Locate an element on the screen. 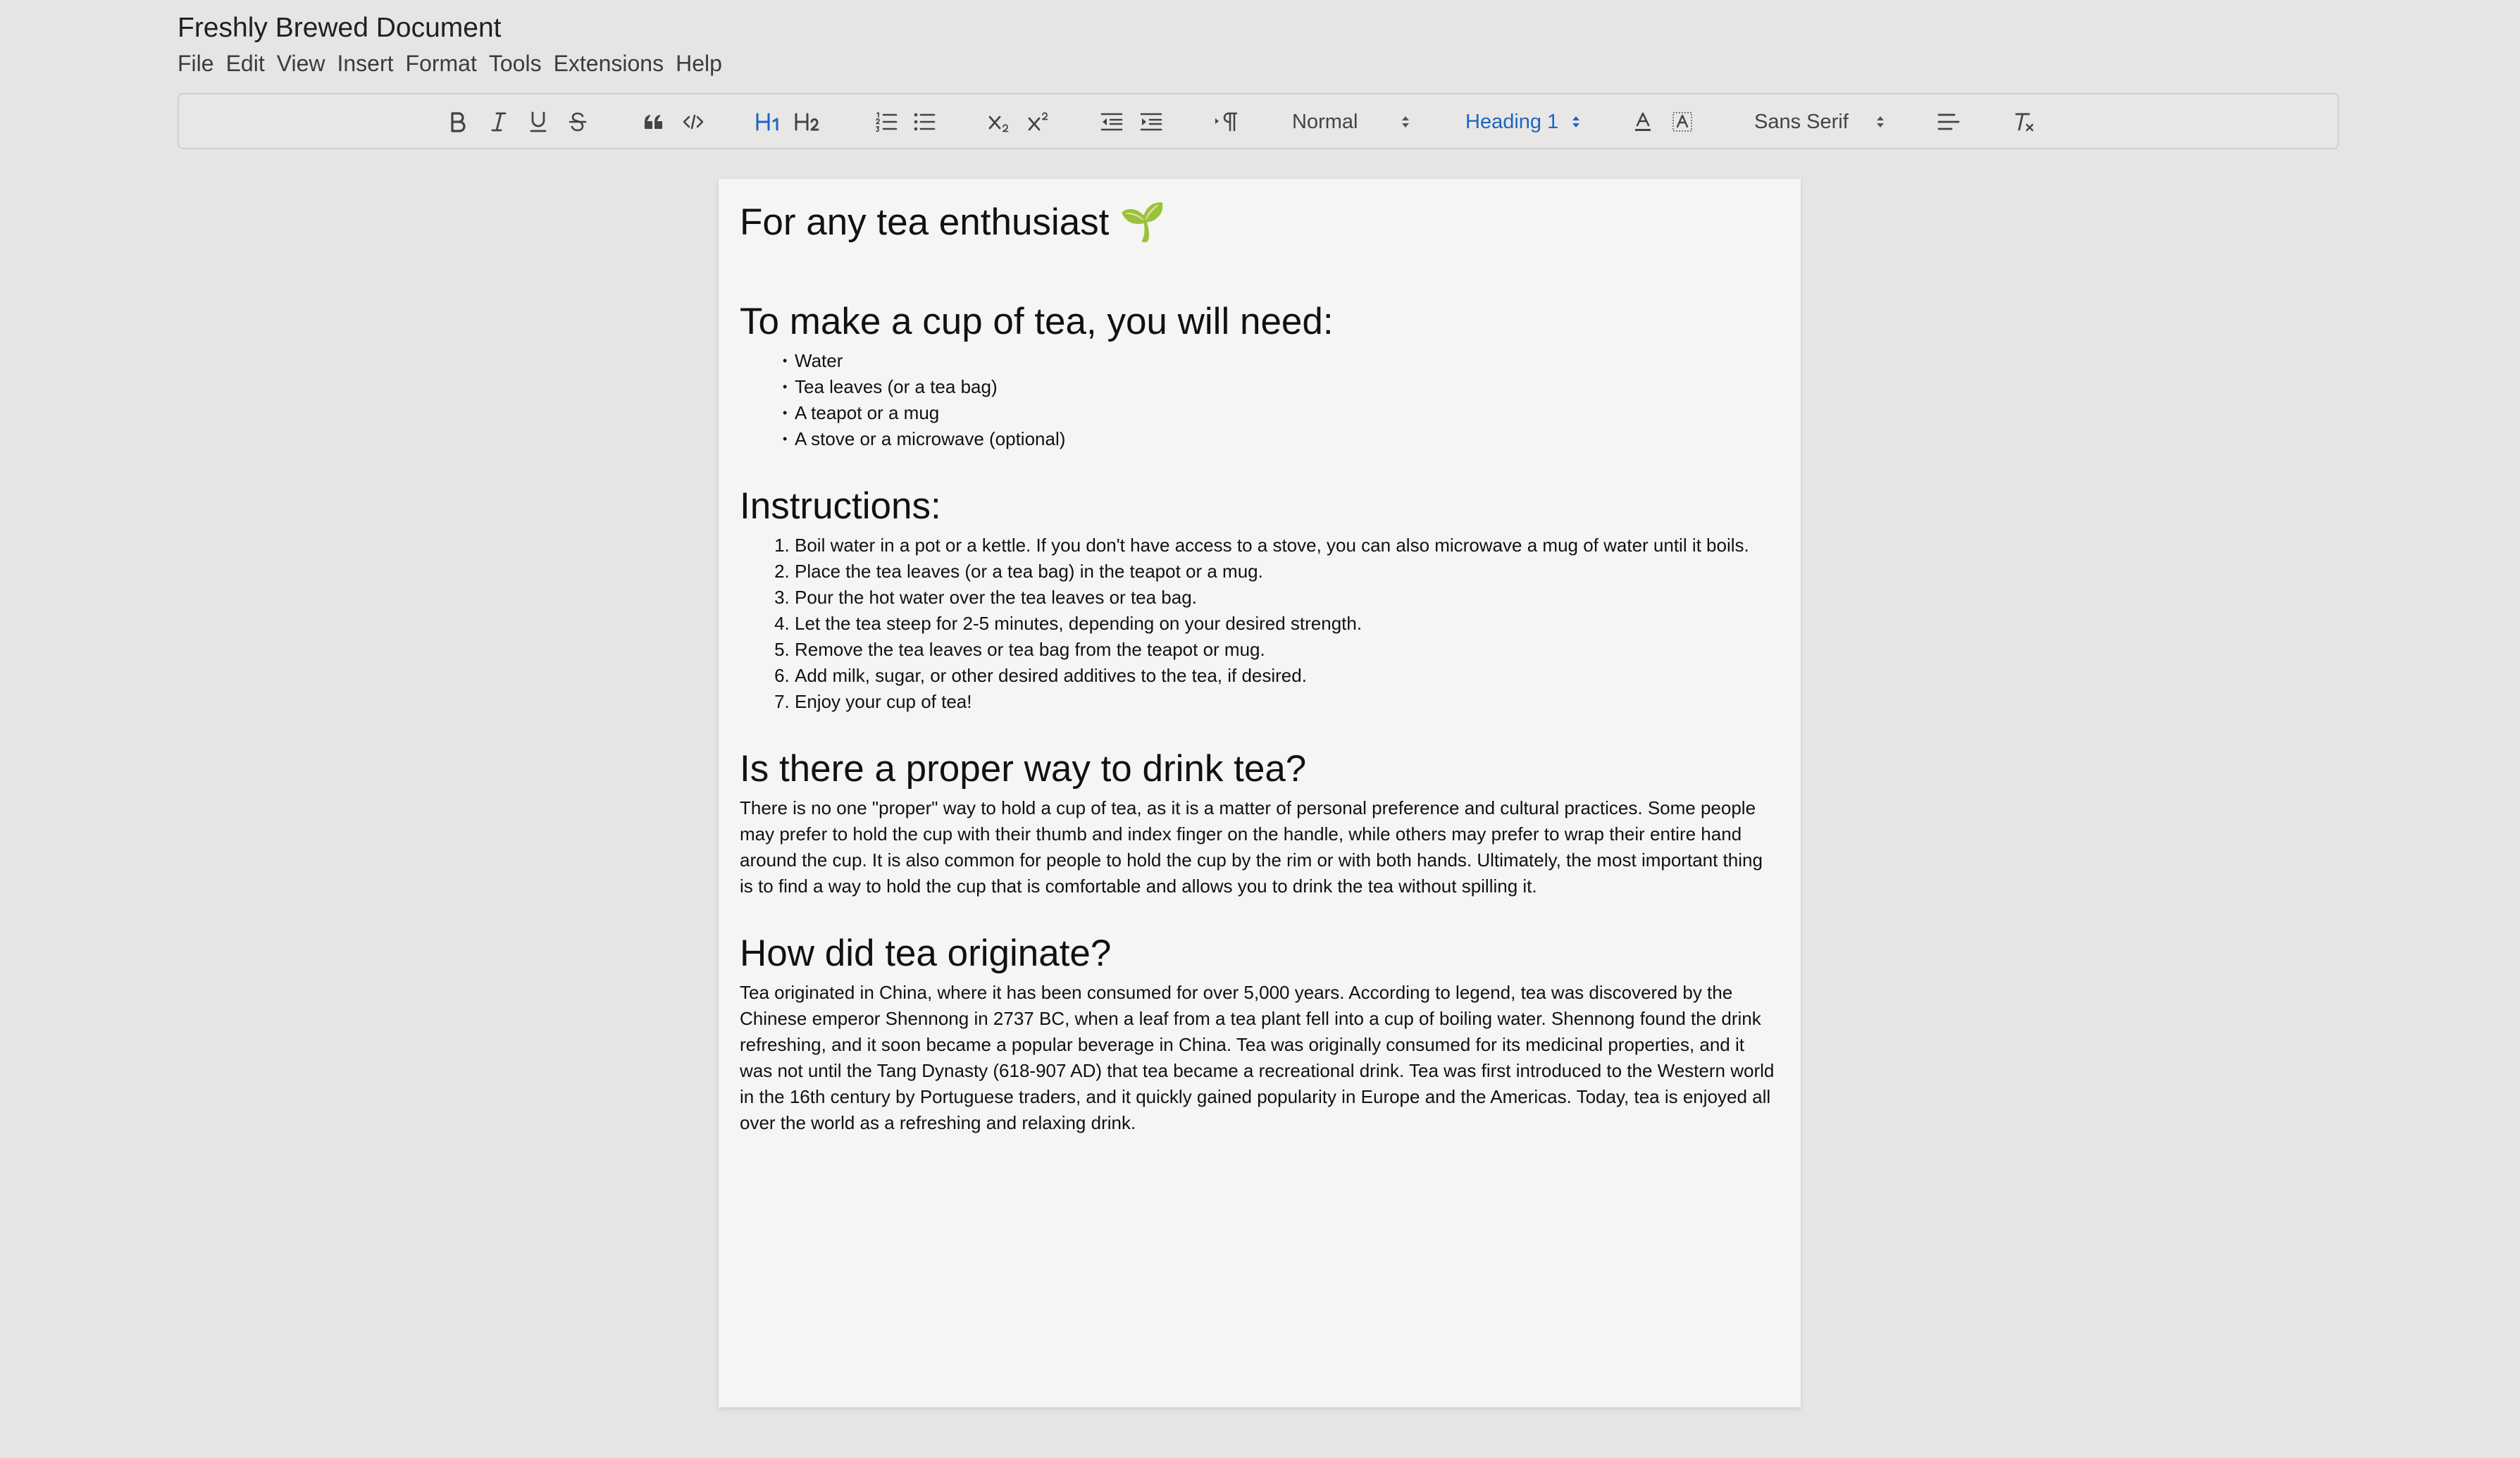  underline-button is located at coordinates (538, 122).